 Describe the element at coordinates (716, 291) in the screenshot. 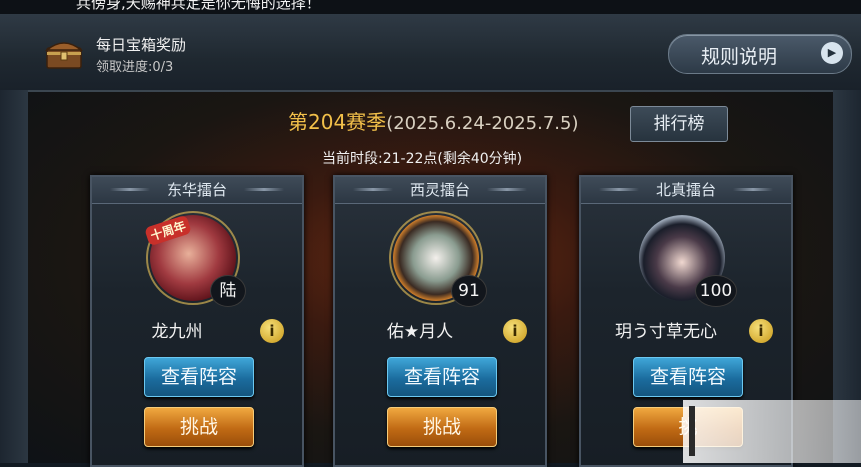

I see `player-level: 100` at that location.